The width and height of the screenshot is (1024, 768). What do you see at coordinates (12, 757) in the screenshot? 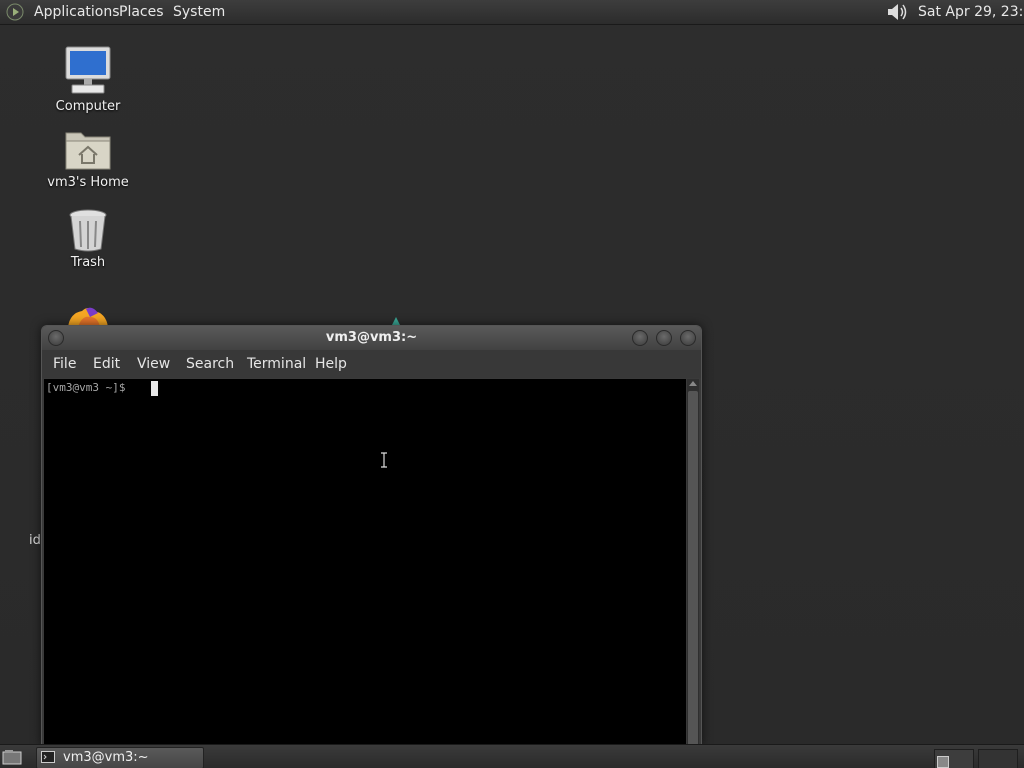
I see `show-desktop-icon` at bounding box center [12, 757].